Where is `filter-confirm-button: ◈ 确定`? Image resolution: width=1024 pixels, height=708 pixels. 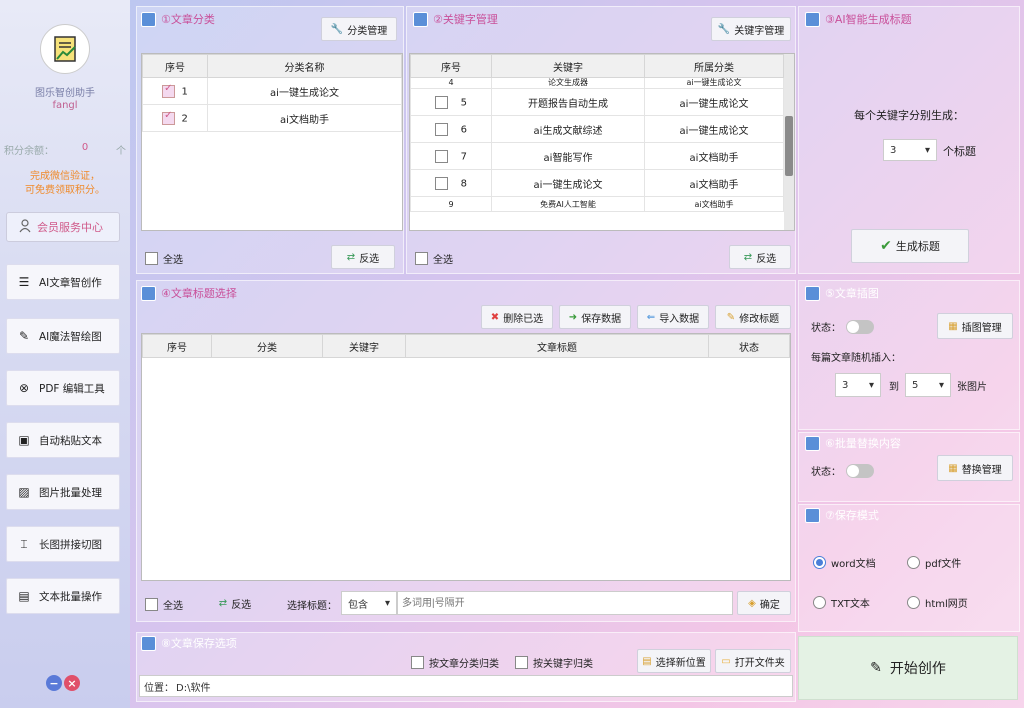 filter-confirm-button: ◈ 确定 is located at coordinates (764, 603).